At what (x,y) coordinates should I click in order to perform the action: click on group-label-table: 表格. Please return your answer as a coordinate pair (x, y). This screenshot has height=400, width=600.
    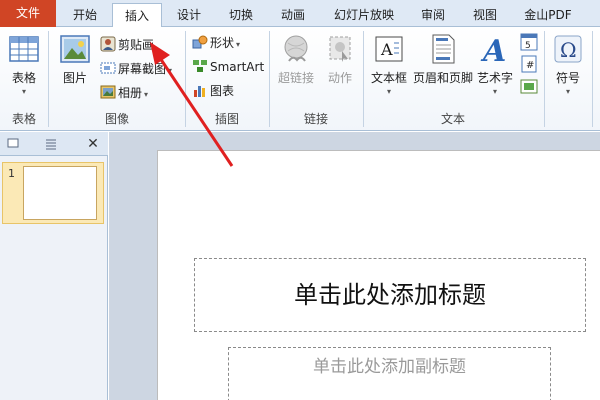
    Looking at the image, I should click on (23, 119).